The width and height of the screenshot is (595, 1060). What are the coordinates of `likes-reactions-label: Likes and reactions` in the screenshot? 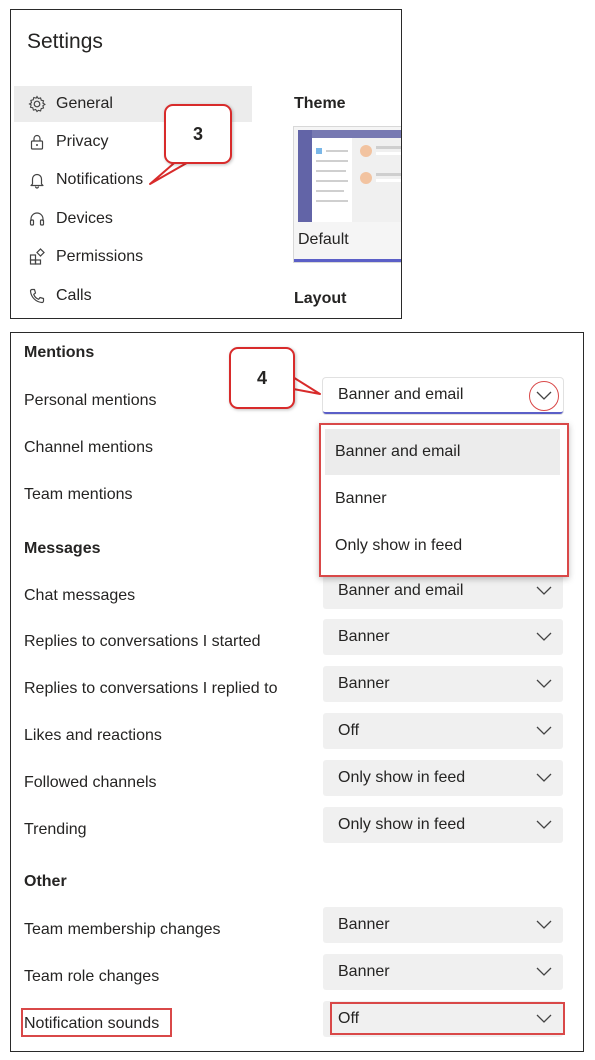 It's located at (93, 735).